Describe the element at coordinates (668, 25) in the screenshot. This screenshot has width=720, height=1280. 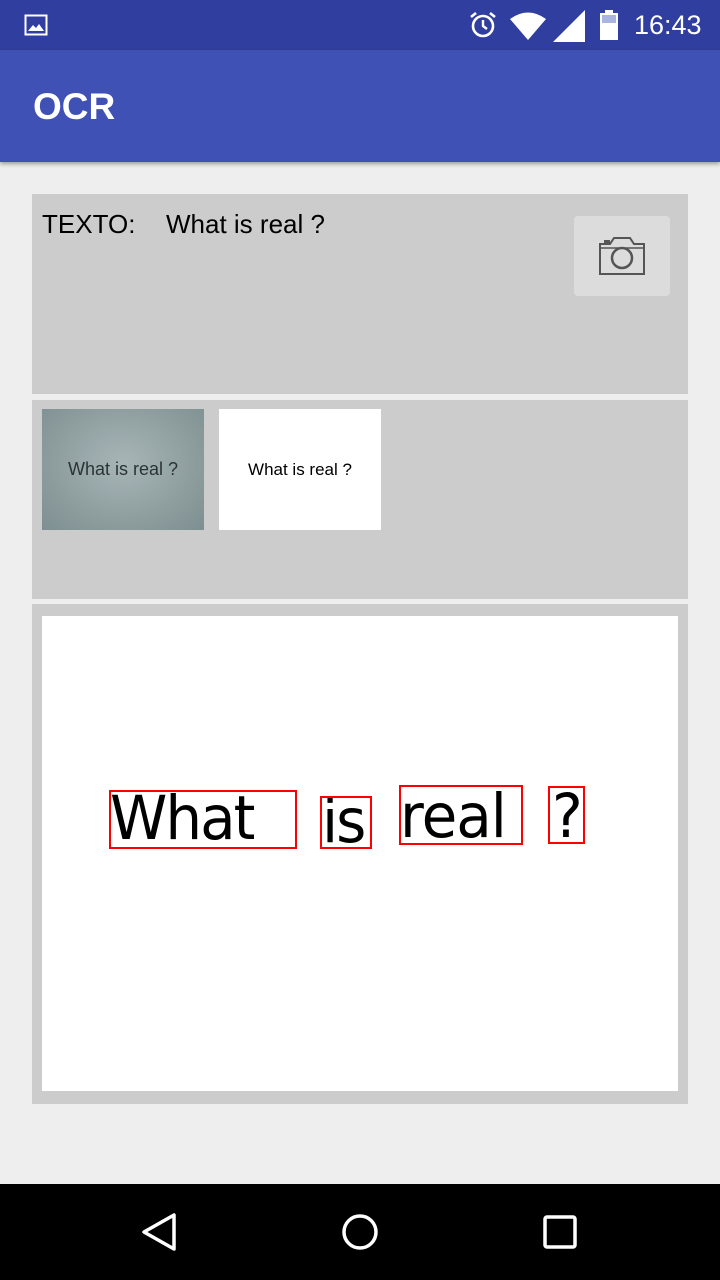
I see `status-time: 16:43` at that location.